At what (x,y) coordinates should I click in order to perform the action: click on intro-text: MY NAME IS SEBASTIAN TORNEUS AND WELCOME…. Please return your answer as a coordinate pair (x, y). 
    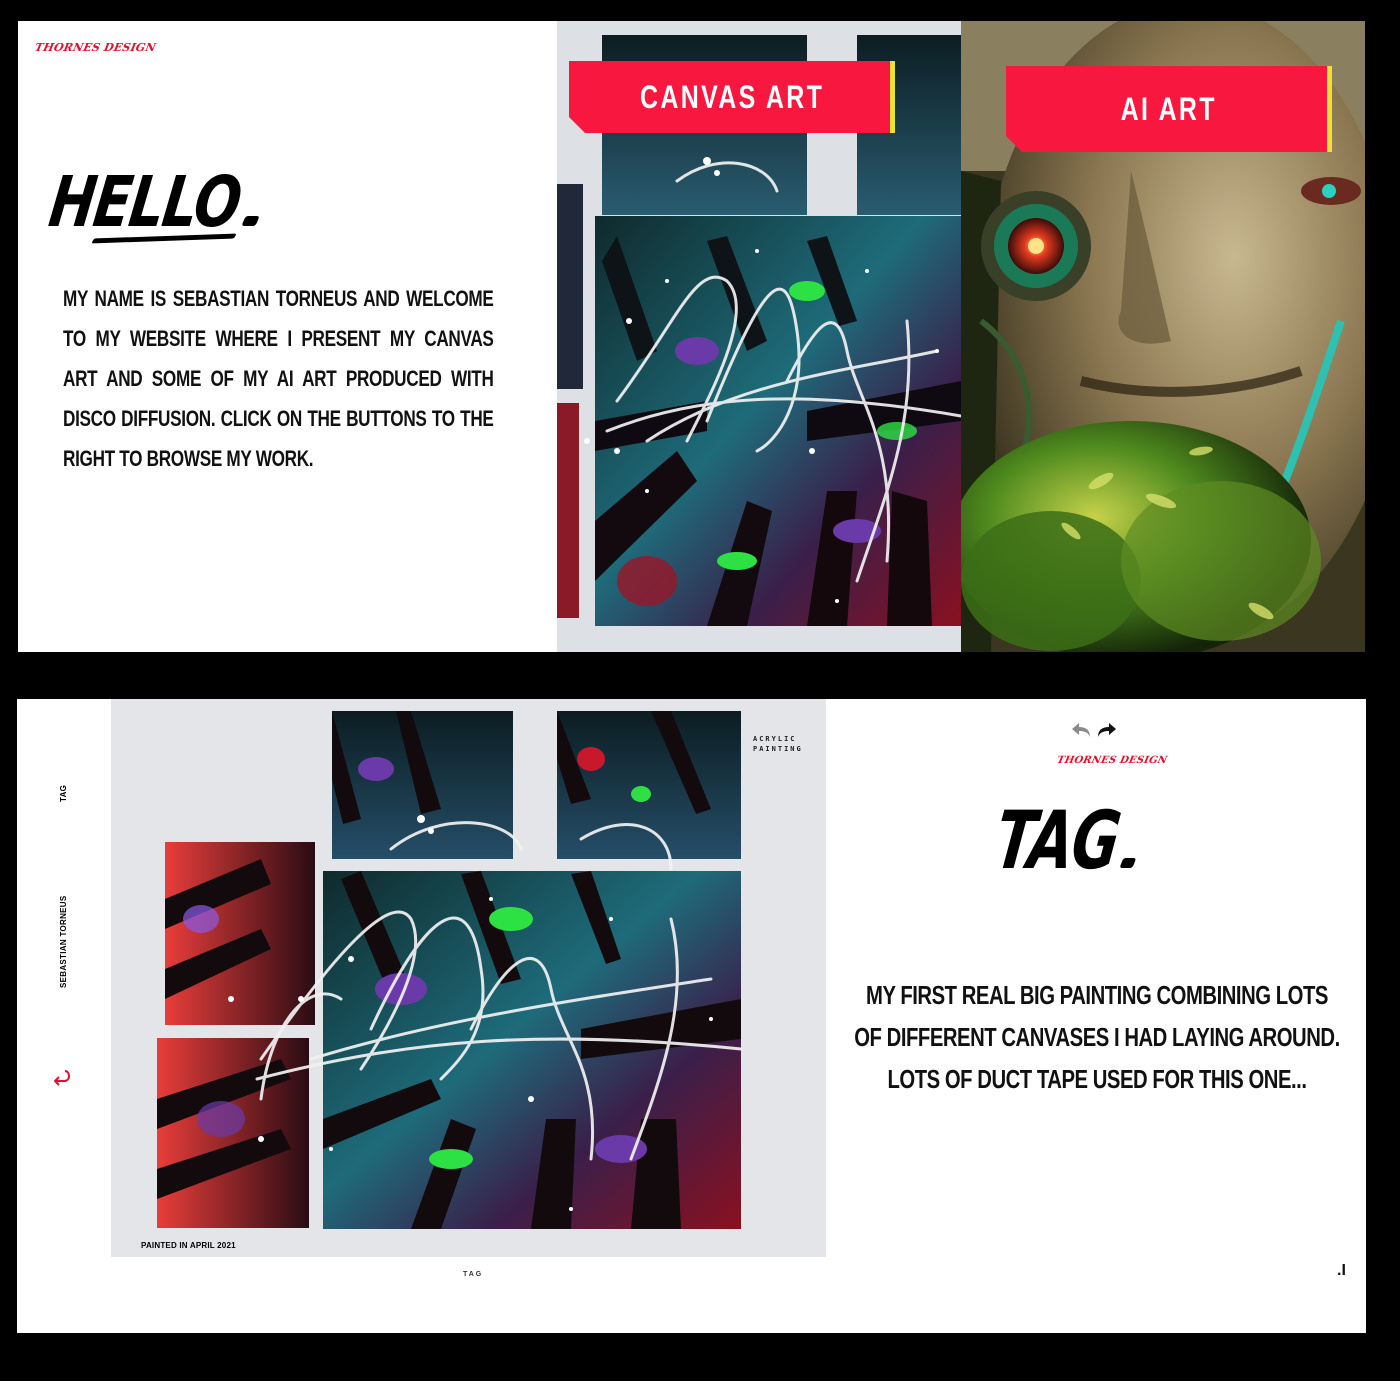
    Looking at the image, I should click on (278, 379).